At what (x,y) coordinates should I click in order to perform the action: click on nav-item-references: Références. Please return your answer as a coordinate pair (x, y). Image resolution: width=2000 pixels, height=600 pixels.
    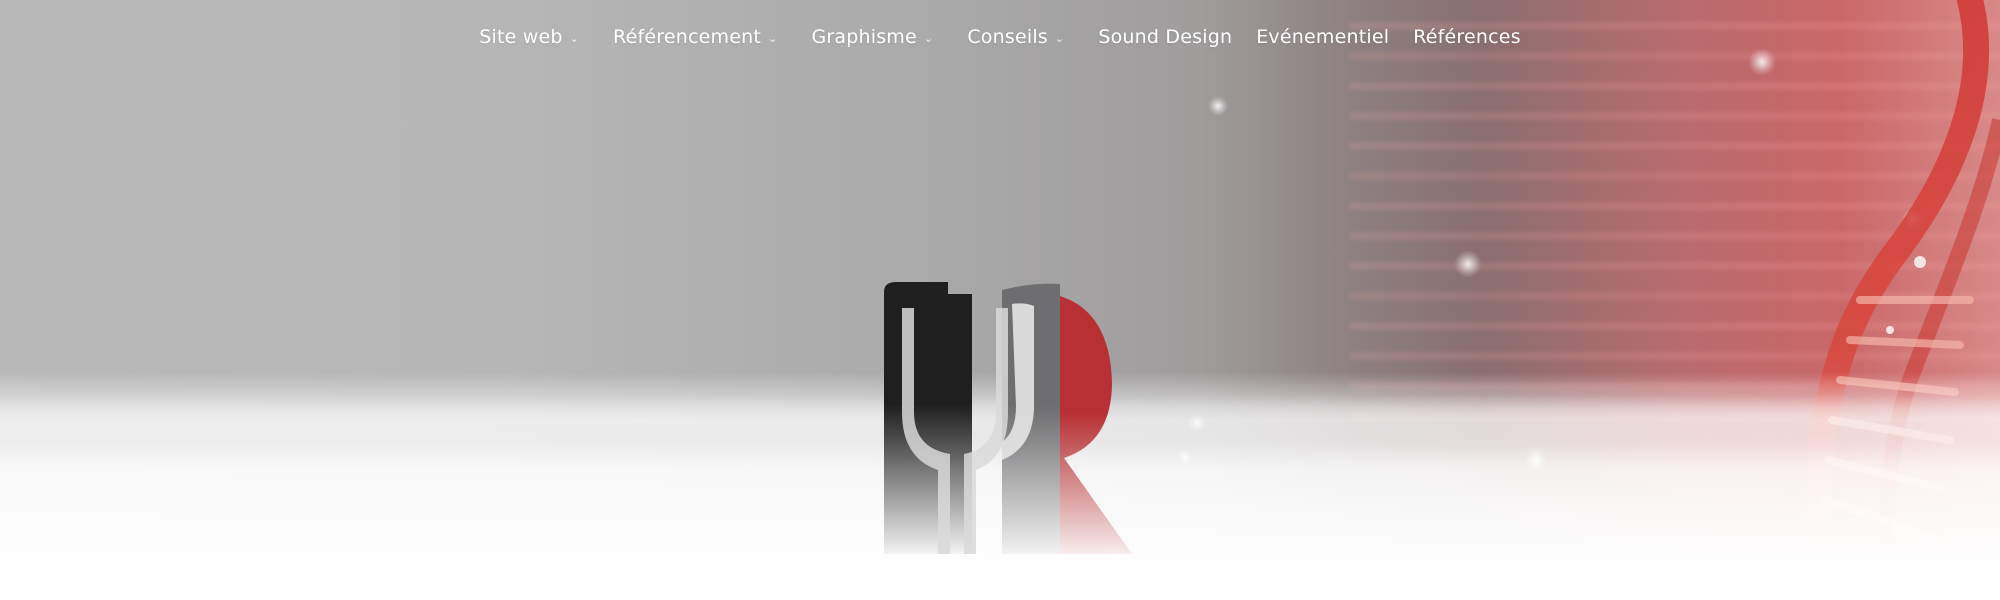
    Looking at the image, I should click on (1467, 37).